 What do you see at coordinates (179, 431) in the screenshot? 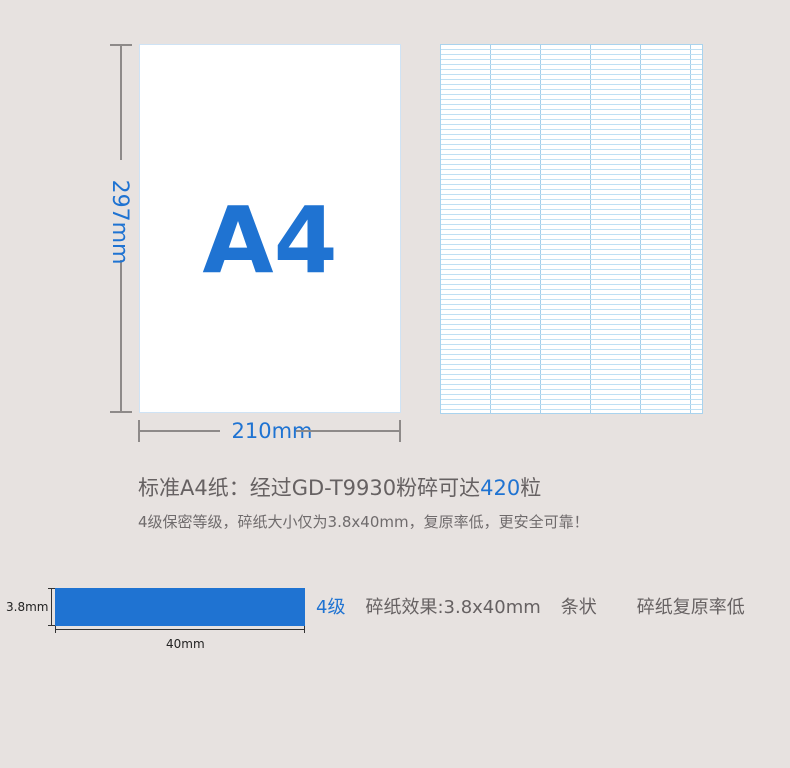
I see `width-dimension-line-left` at bounding box center [179, 431].